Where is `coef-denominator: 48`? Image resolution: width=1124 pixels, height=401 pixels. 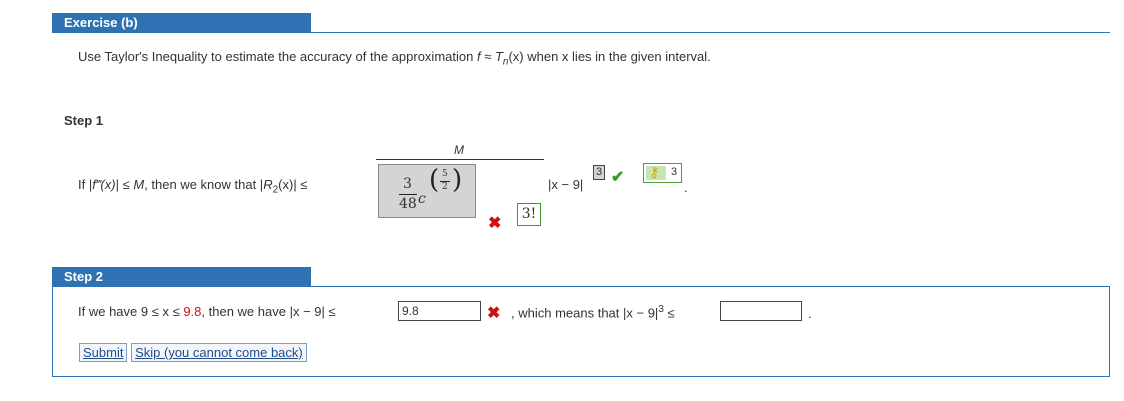 coef-denominator: 48 is located at coordinates (408, 204).